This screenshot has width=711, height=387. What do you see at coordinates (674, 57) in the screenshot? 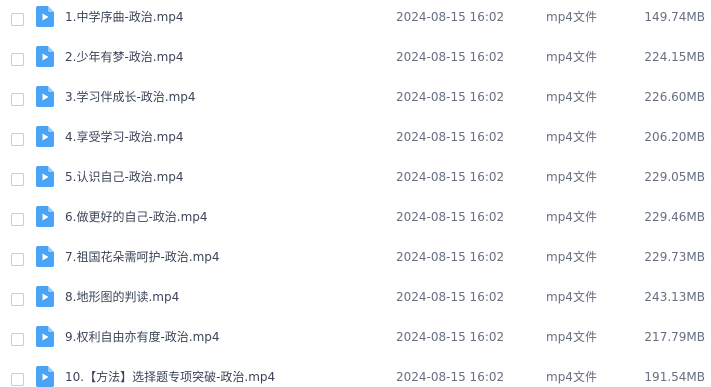
I see `file-size: 224.15MB` at bounding box center [674, 57].